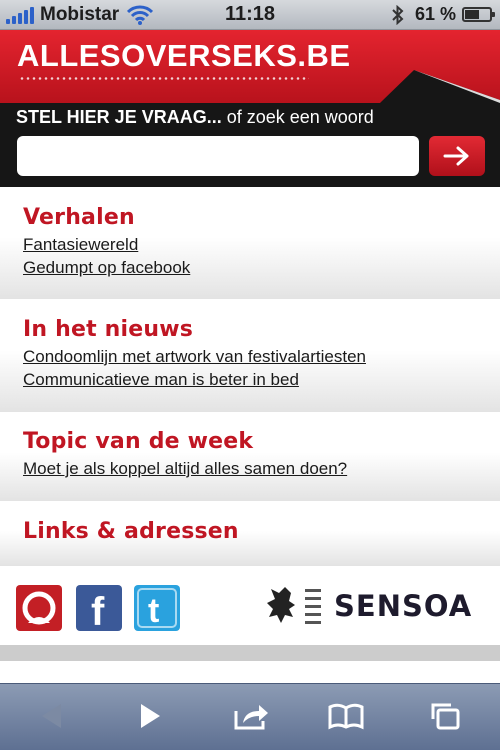 This screenshot has width=500, height=750. Describe the element at coordinates (261, 267) in the screenshot. I see `link-gedumpt-op-facebook: Gedumpt op facebook` at that location.